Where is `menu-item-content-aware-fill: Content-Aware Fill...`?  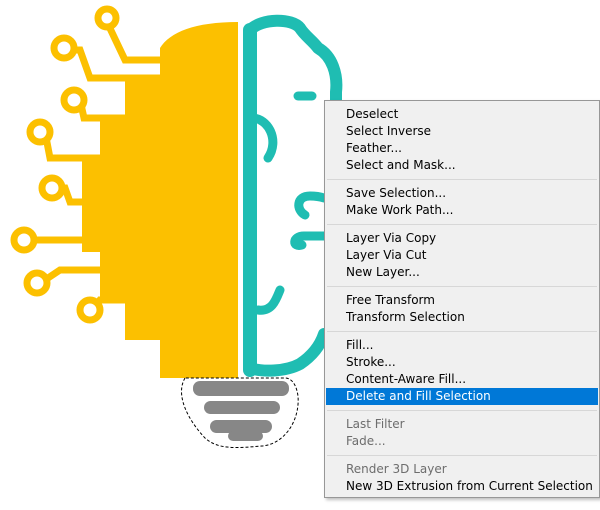
menu-item-content-aware-fill: Content-Aware Fill... is located at coordinates (462, 379).